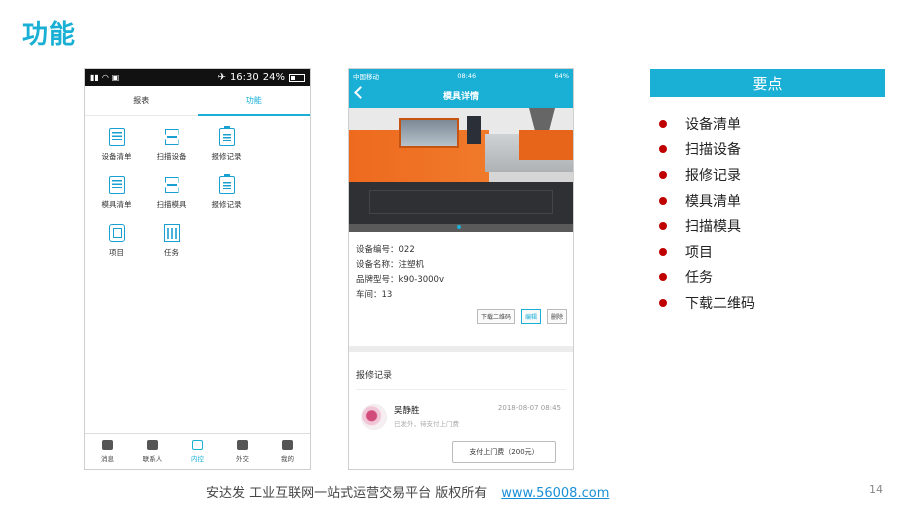 The image size is (907, 509). I want to click on feature-projects: 项目, so click(116, 243).